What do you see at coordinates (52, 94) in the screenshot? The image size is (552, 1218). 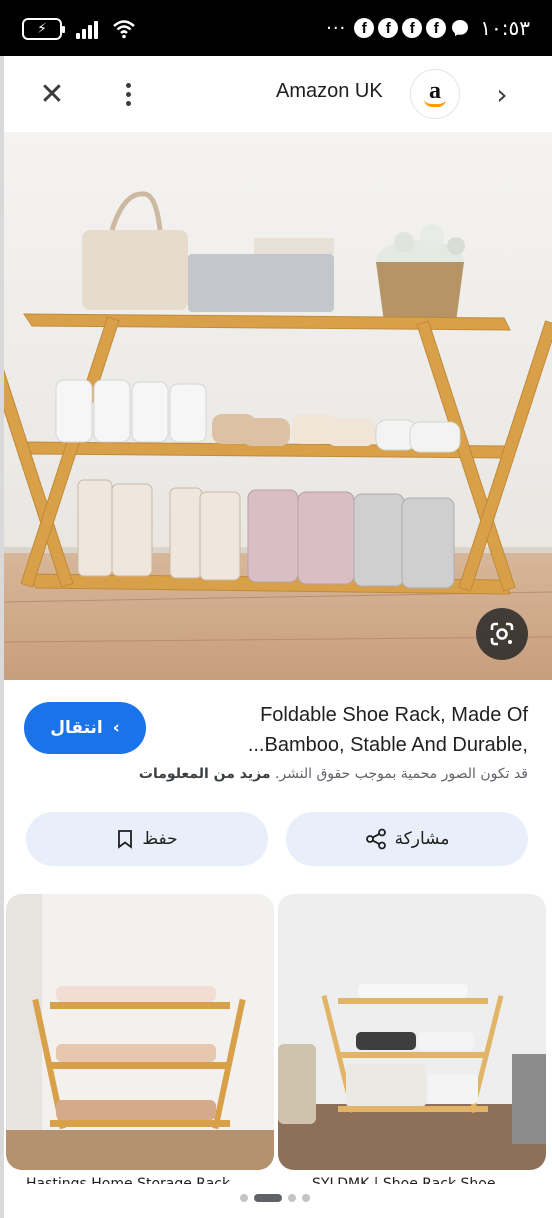 I see `close-icon: ✕` at bounding box center [52, 94].